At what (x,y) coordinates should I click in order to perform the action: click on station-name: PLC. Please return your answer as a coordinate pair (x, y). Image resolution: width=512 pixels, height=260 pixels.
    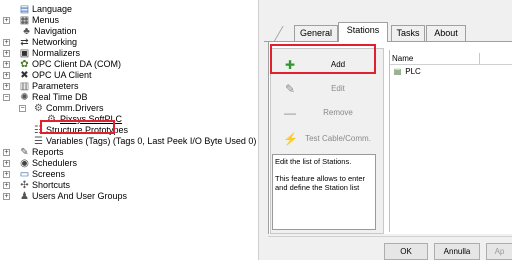
    Looking at the image, I should click on (413, 71).